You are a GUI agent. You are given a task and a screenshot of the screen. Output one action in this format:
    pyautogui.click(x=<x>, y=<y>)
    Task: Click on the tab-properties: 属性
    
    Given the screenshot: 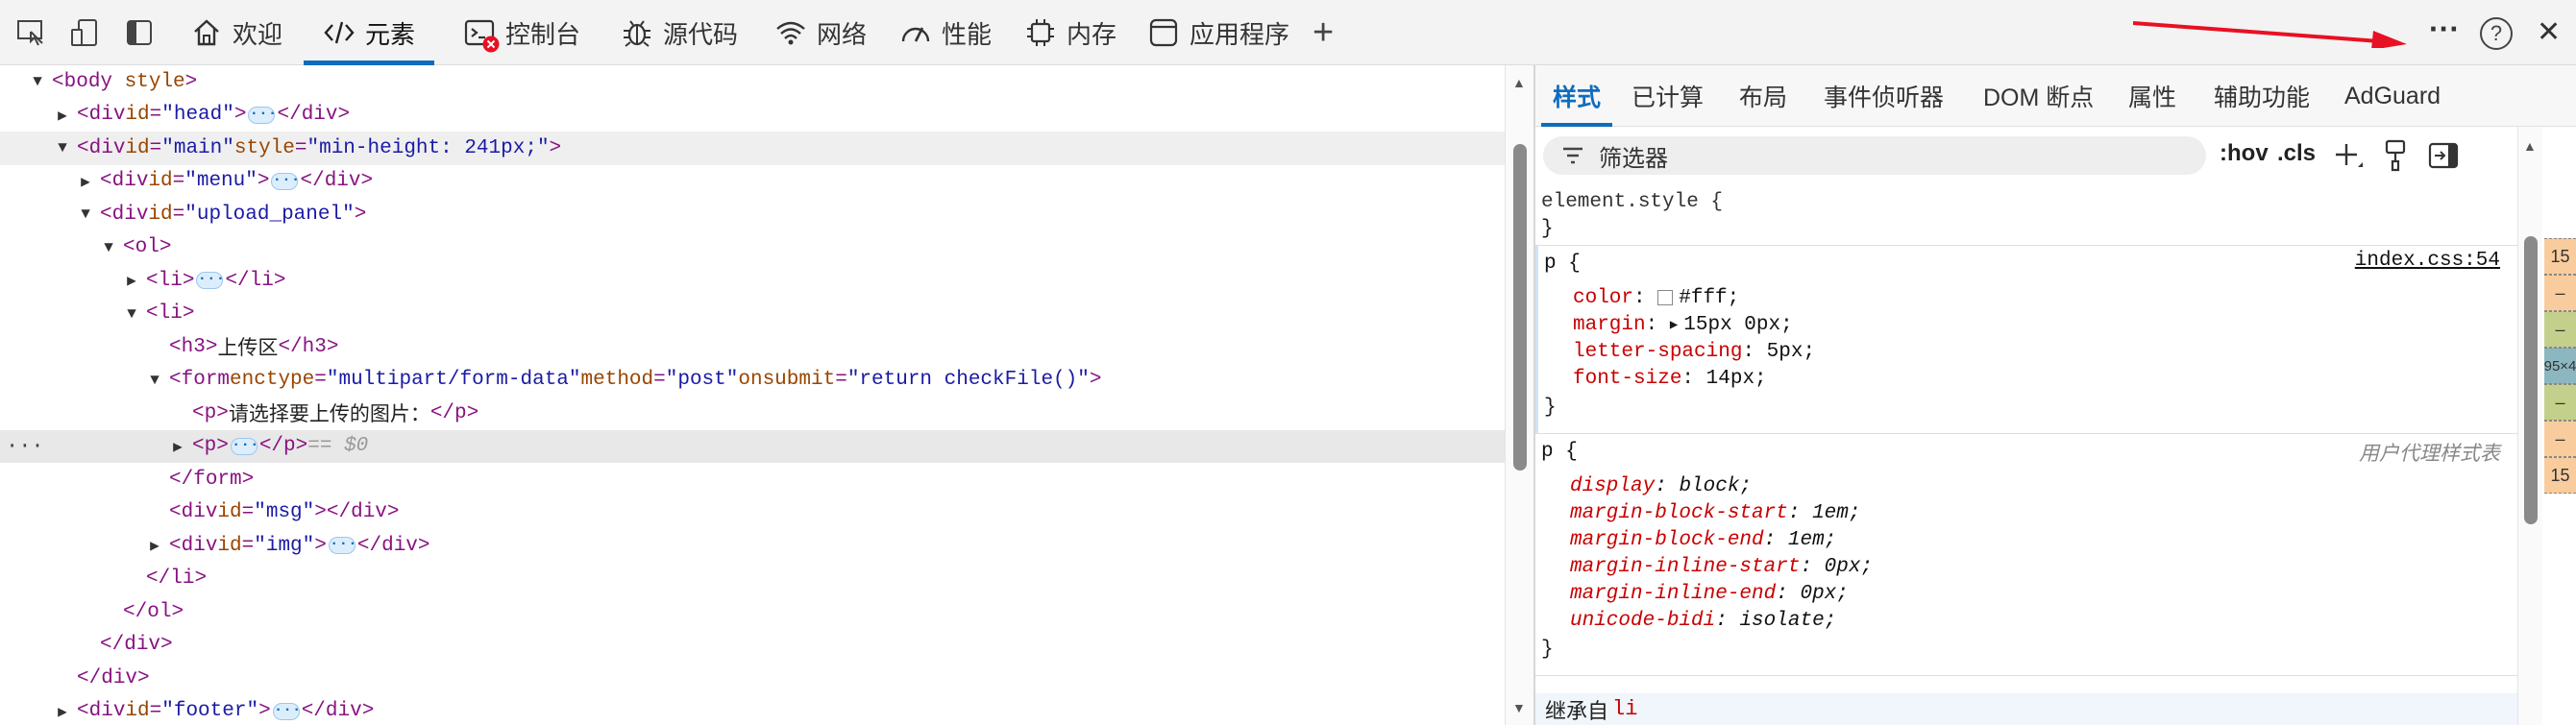 What is the action you would take?
    pyautogui.click(x=2152, y=96)
    